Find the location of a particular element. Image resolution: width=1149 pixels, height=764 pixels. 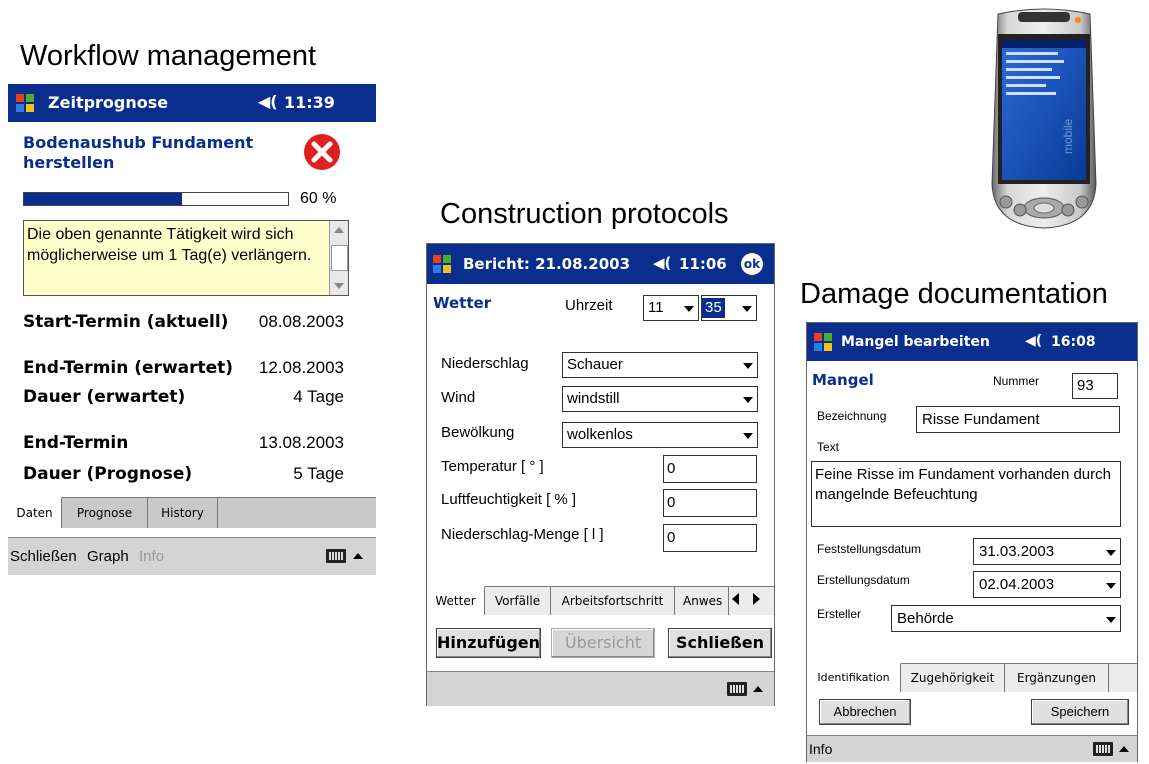

task-title: Bodenaushub Fundament herstellen is located at coordinates (138, 152).